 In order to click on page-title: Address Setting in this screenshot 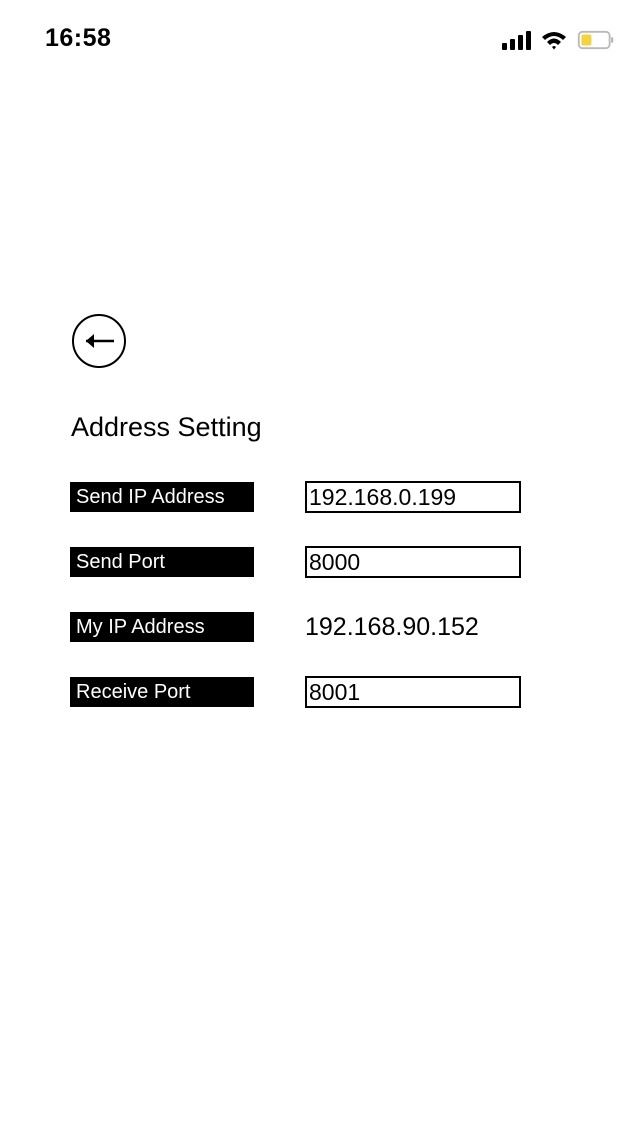, I will do `click(166, 427)`.